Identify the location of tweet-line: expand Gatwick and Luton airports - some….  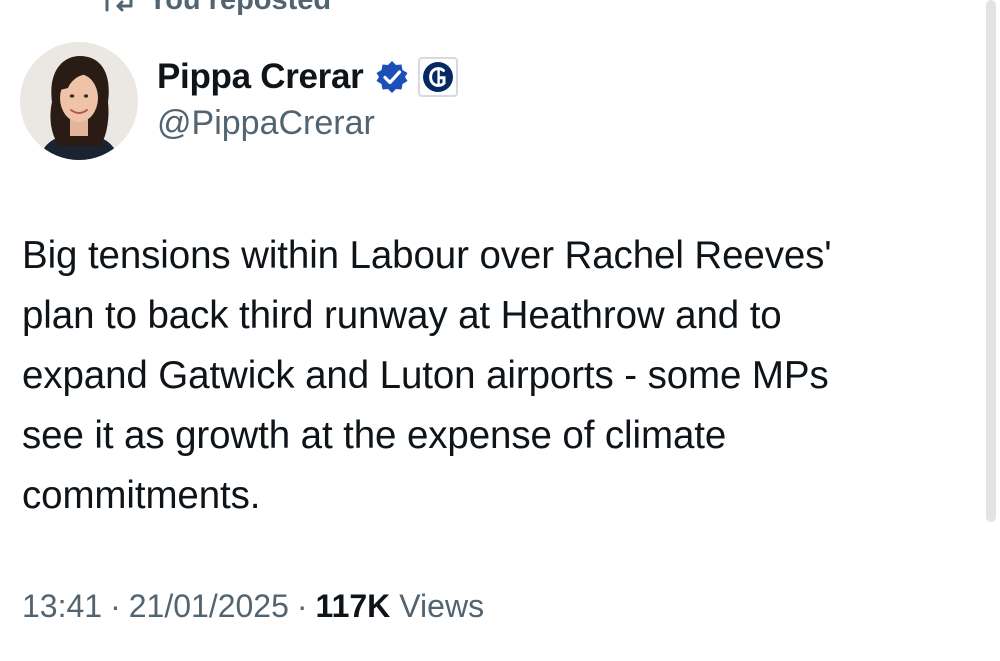
(425, 375).